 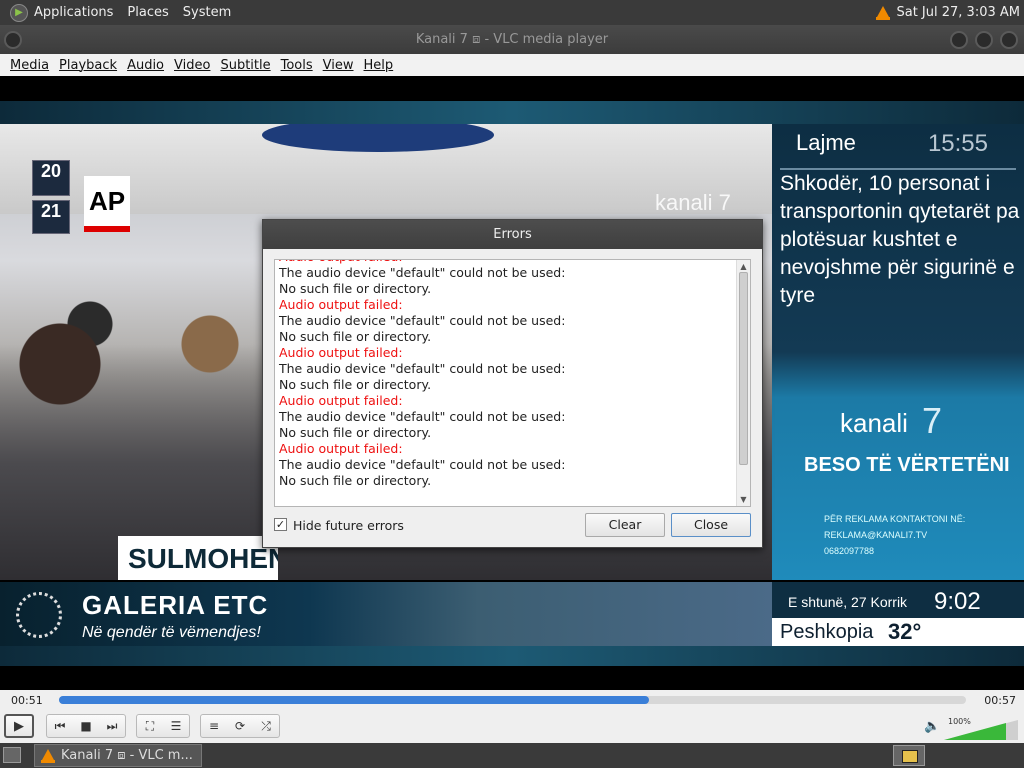 I want to click on panel-tray: Sat Jul 27, 3:03 AM, so click(x=948, y=12).